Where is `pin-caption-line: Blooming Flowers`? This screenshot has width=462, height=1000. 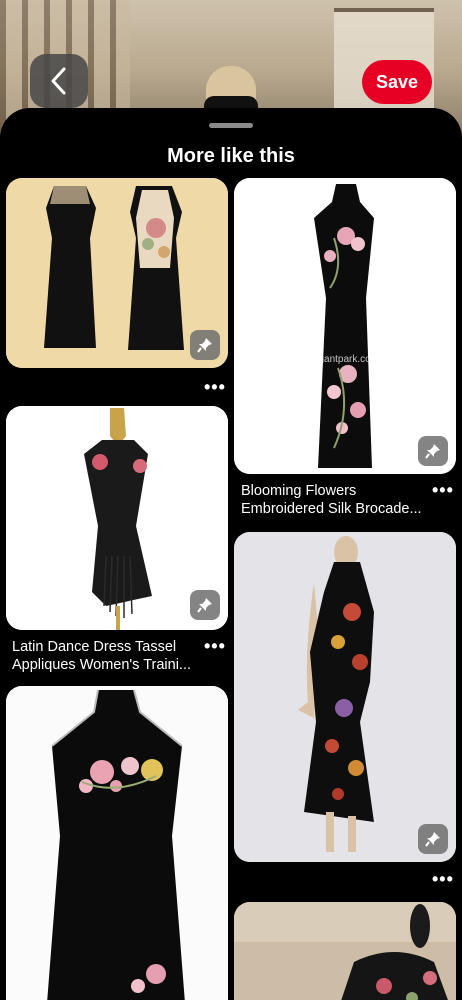
pin-caption-line: Blooming Flowers is located at coordinates (299, 491).